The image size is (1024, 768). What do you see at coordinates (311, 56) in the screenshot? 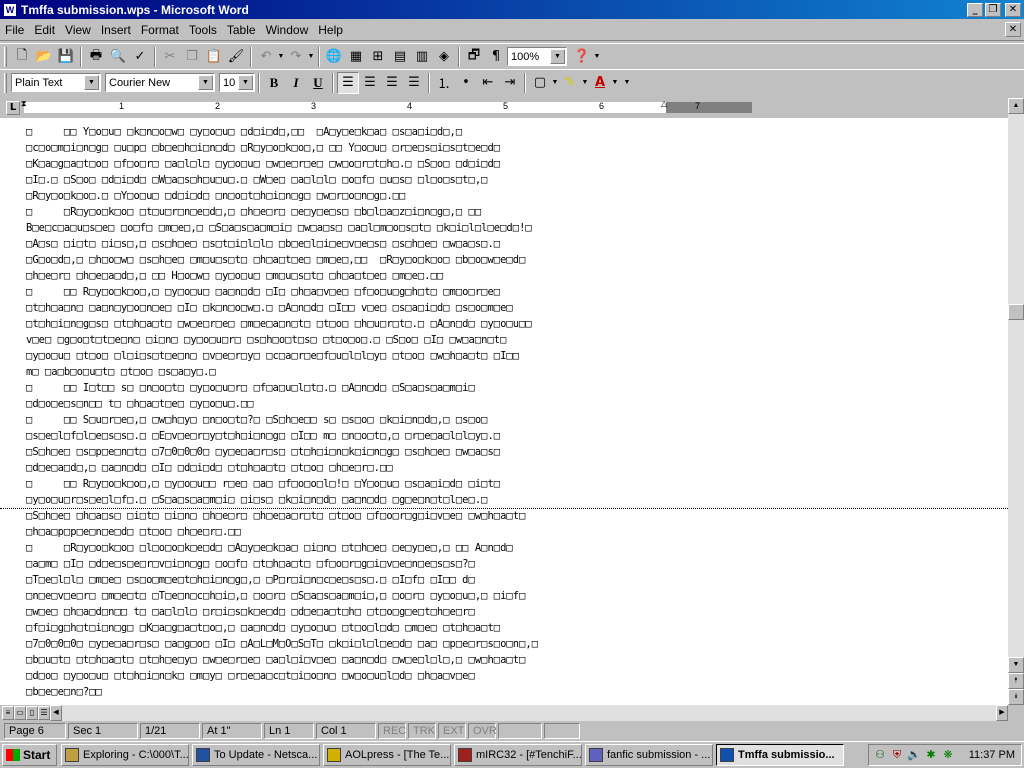
I see `redo-dropdown-arrow-icon: ▼` at bounding box center [311, 56].